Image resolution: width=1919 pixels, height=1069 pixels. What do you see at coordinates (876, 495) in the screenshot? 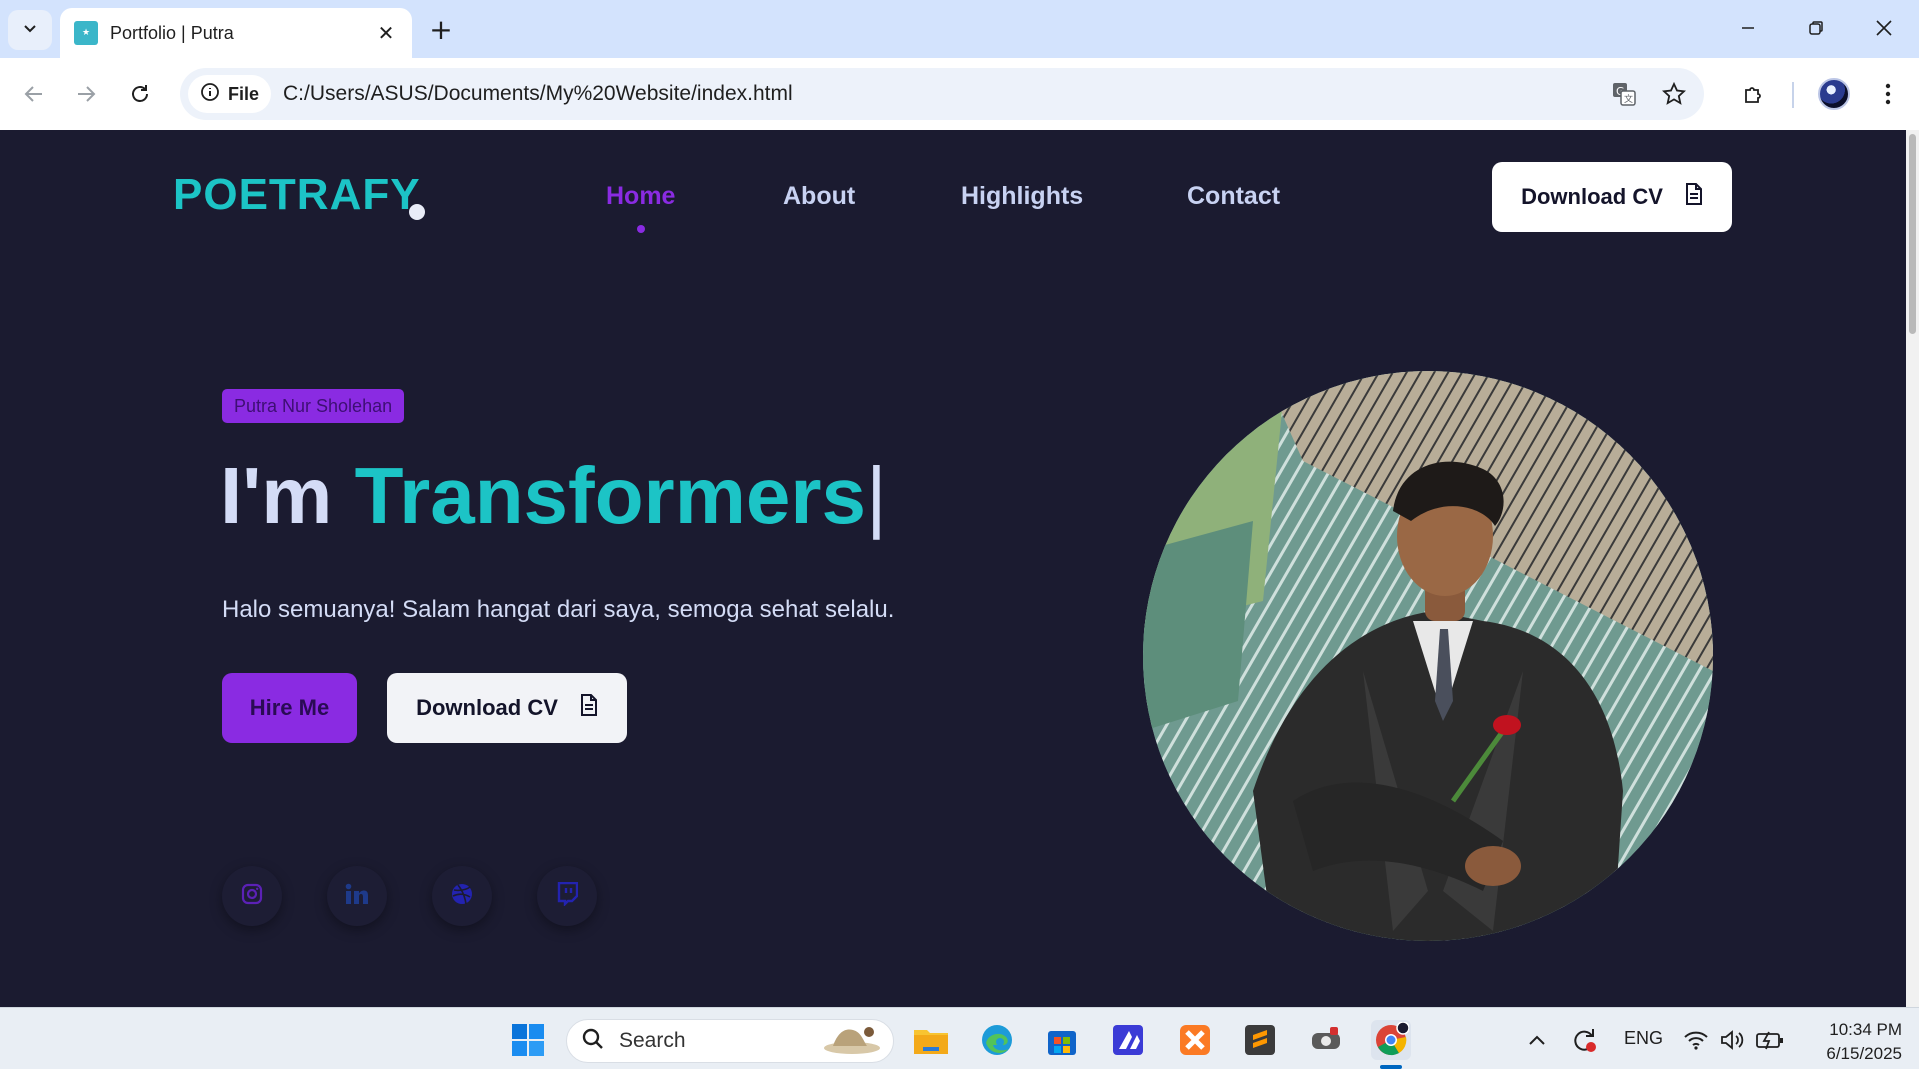
I see `typing-cursor: |` at bounding box center [876, 495].